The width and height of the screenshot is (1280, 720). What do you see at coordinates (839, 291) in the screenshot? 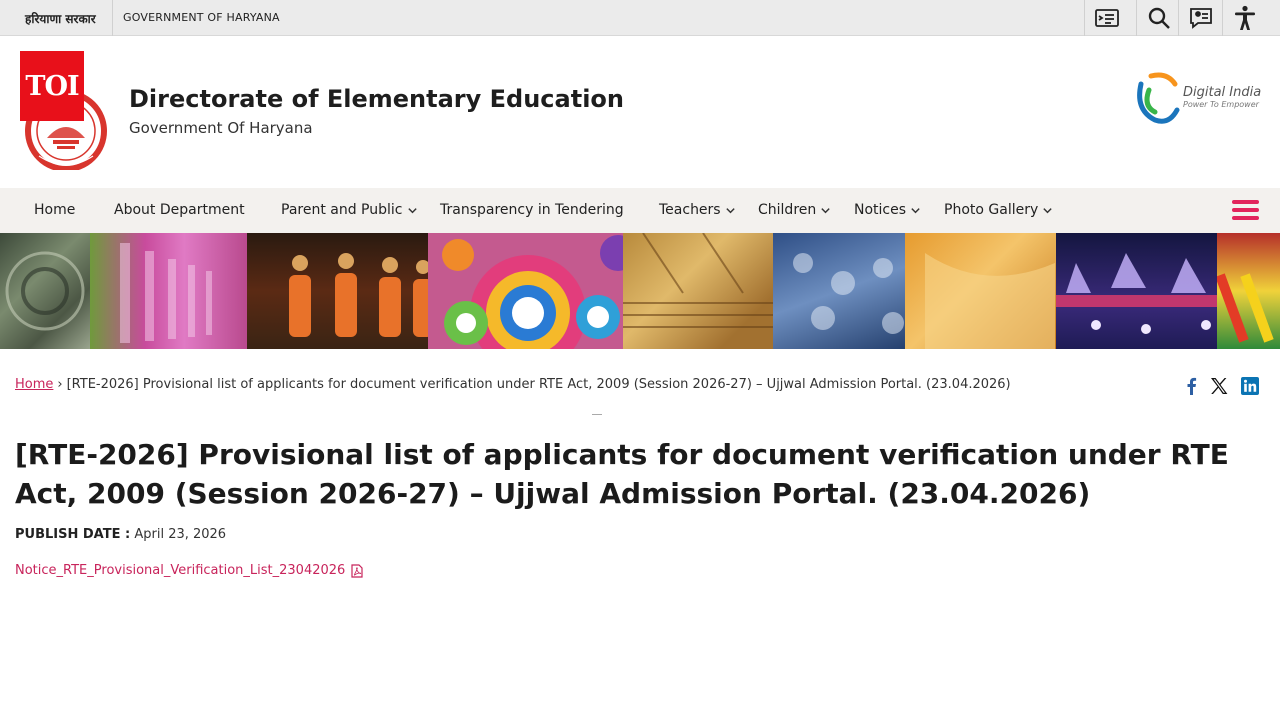
I see `banner-panel-blue-crowd` at bounding box center [839, 291].